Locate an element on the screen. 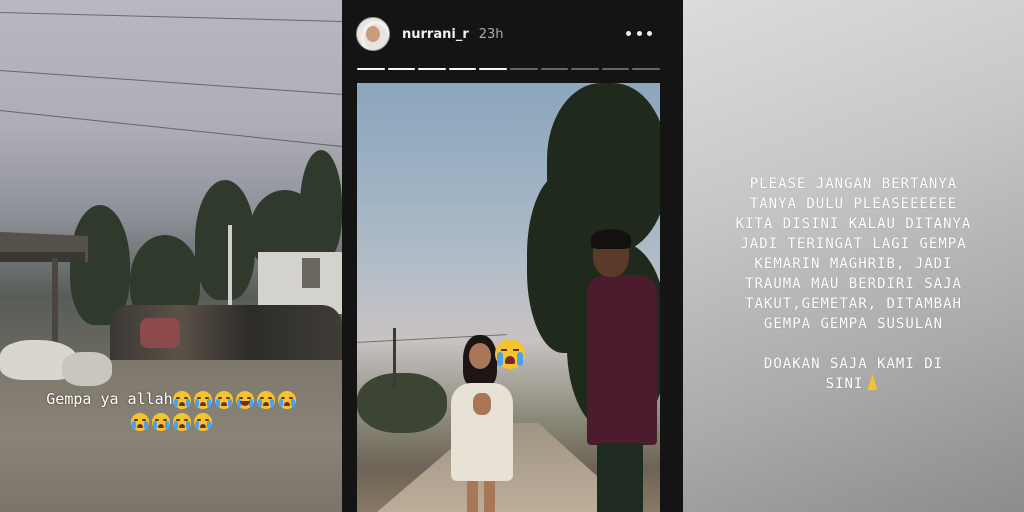 The height and width of the screenshot is (512, 1024). bush is located at coordinates (402, 403).